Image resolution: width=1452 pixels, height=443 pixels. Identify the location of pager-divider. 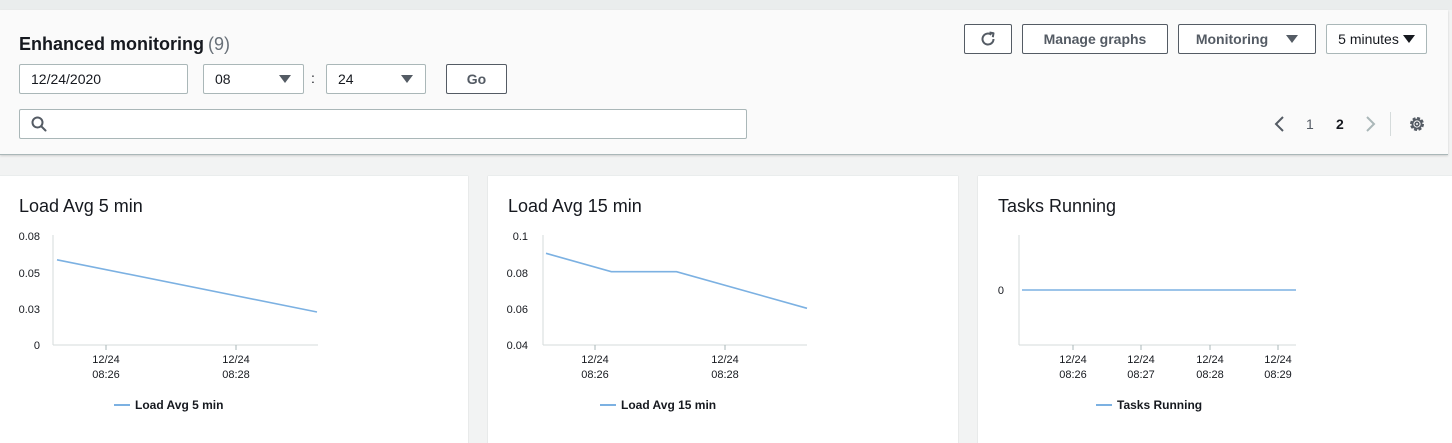
(1390, 124).